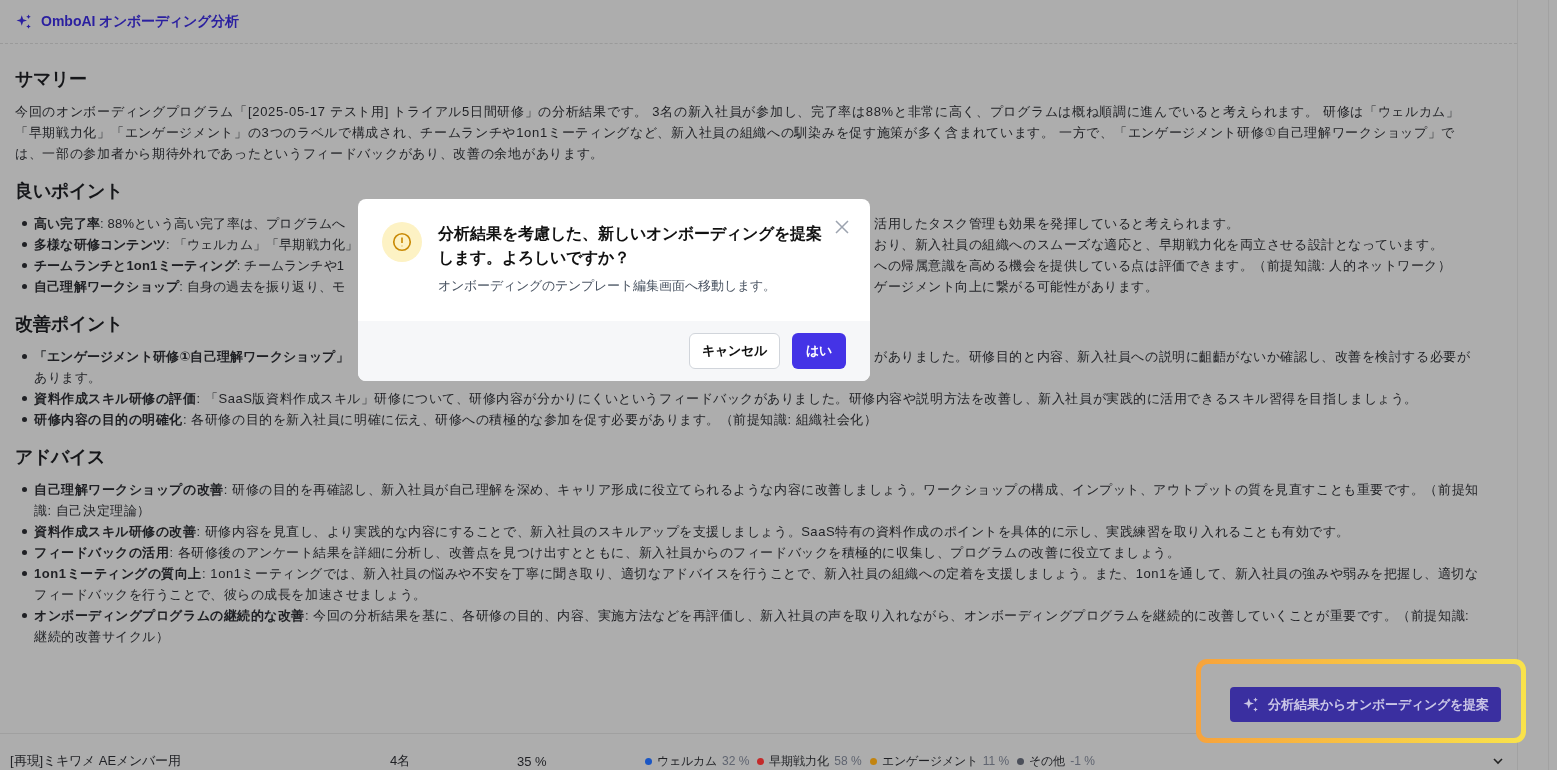 The width and height of the screenshot is (1557, 770). Describe the element at coordinates (51, 79) in the screenshot. I see `section-heading: サマリー` at that location.